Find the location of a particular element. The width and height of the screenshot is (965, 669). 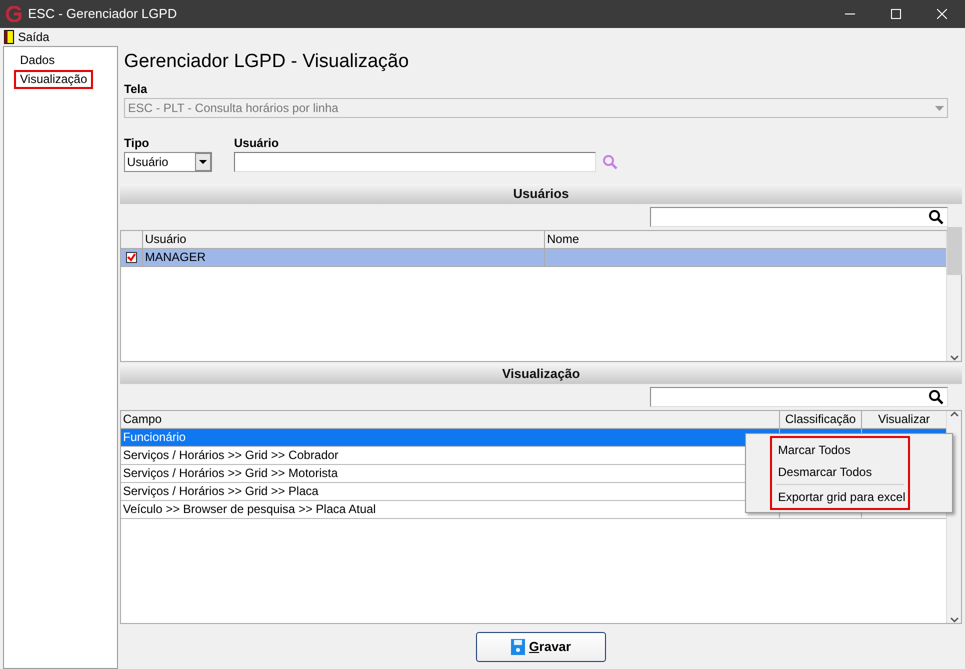

door-icon is located at coordinates (9, 37).